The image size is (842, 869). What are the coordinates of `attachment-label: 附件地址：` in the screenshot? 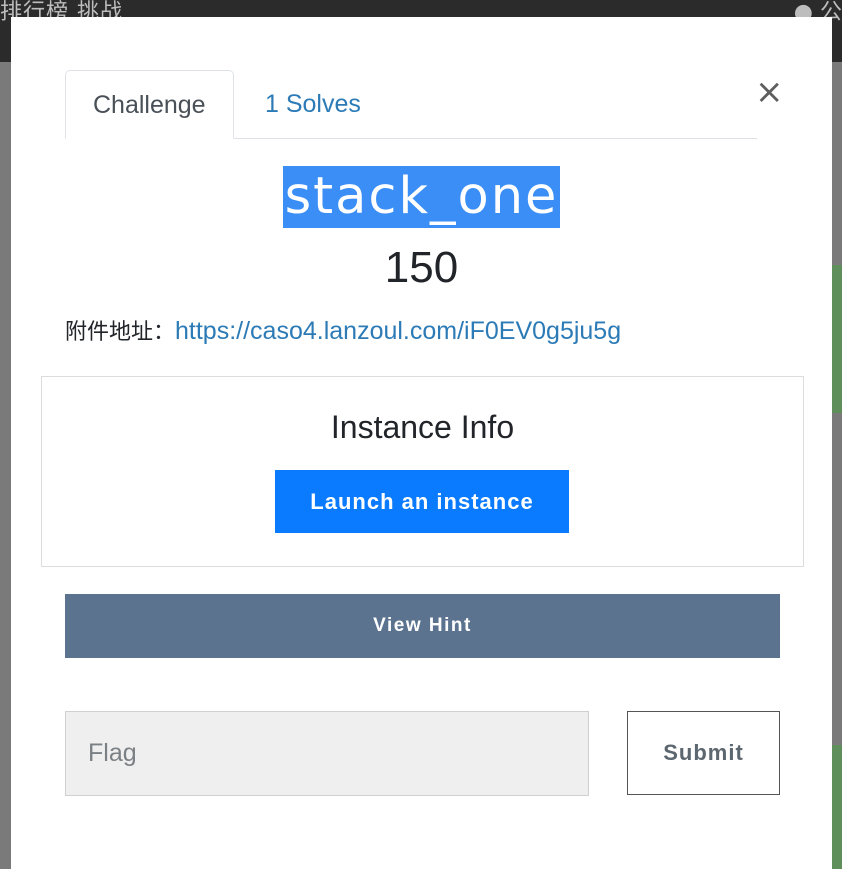 It's located at (120, 332).